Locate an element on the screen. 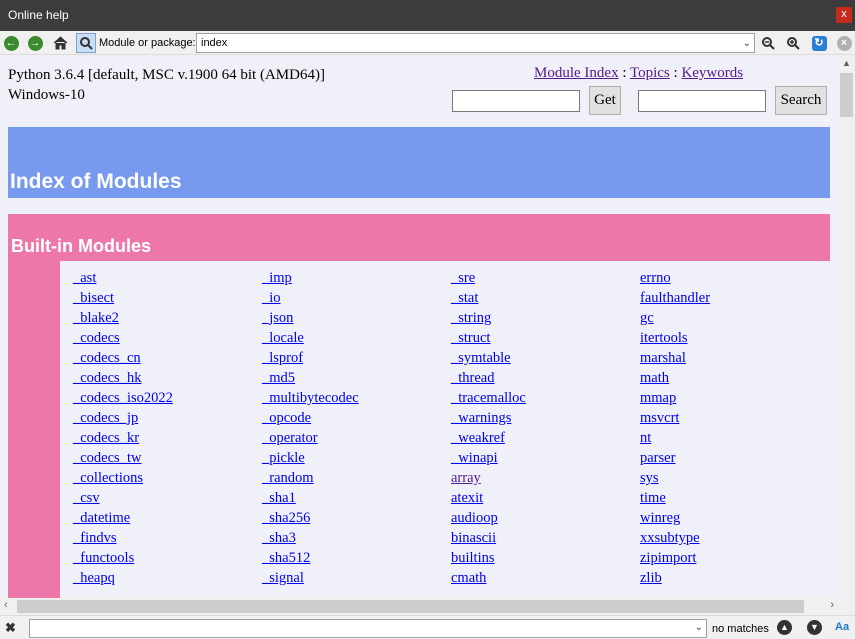  get-input is located at coordinates (516, 101).